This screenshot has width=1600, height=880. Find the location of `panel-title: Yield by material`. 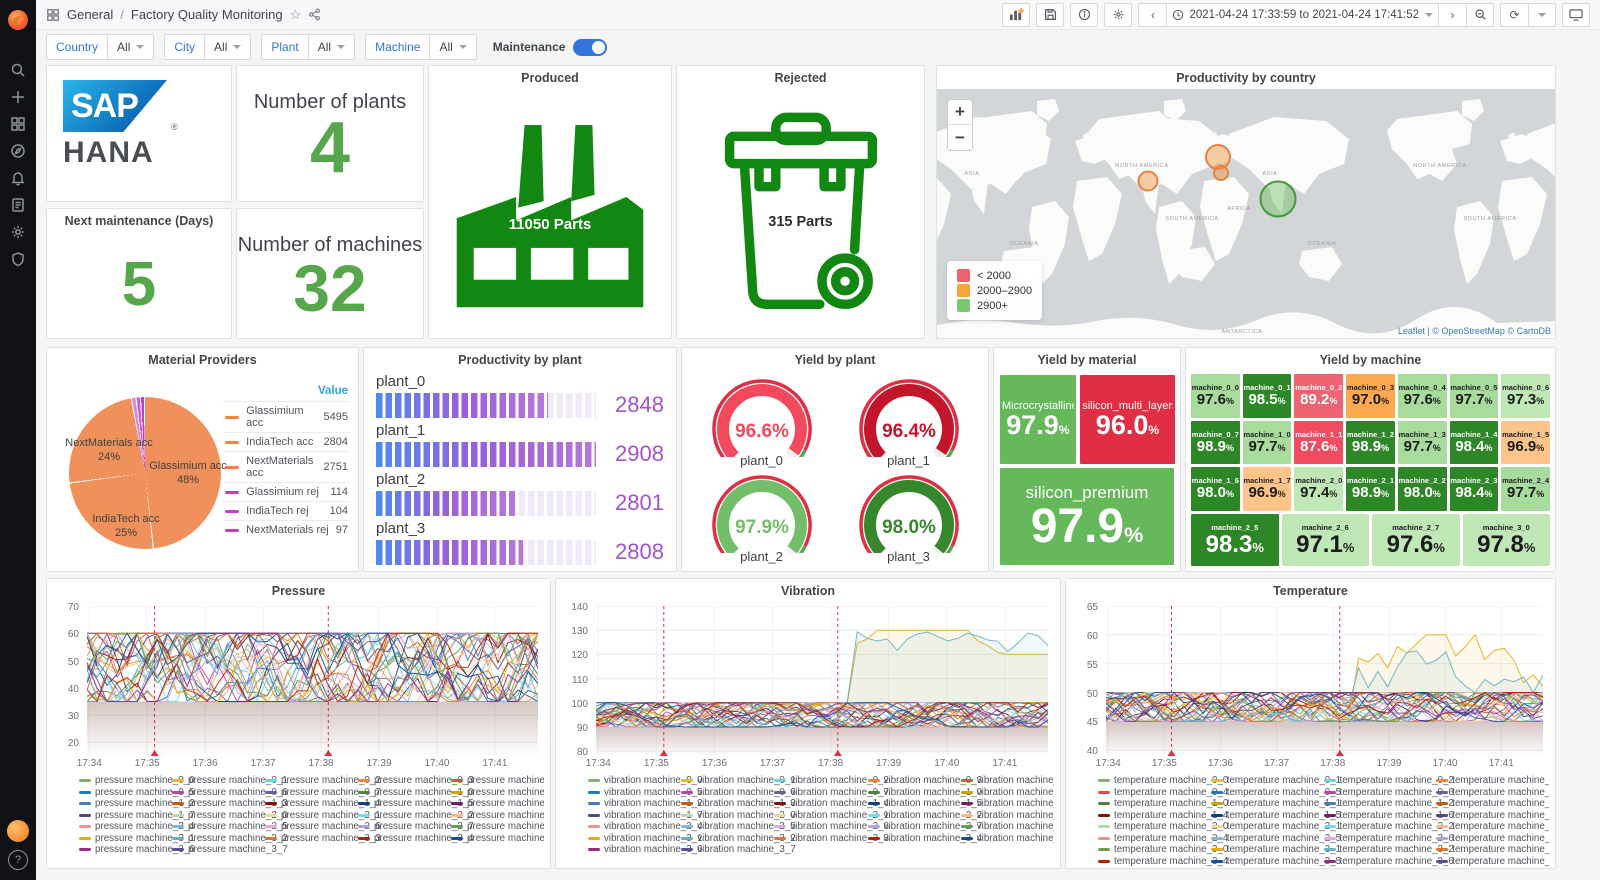

panel-title: Yield by material is located at coordinates (1087, 359).